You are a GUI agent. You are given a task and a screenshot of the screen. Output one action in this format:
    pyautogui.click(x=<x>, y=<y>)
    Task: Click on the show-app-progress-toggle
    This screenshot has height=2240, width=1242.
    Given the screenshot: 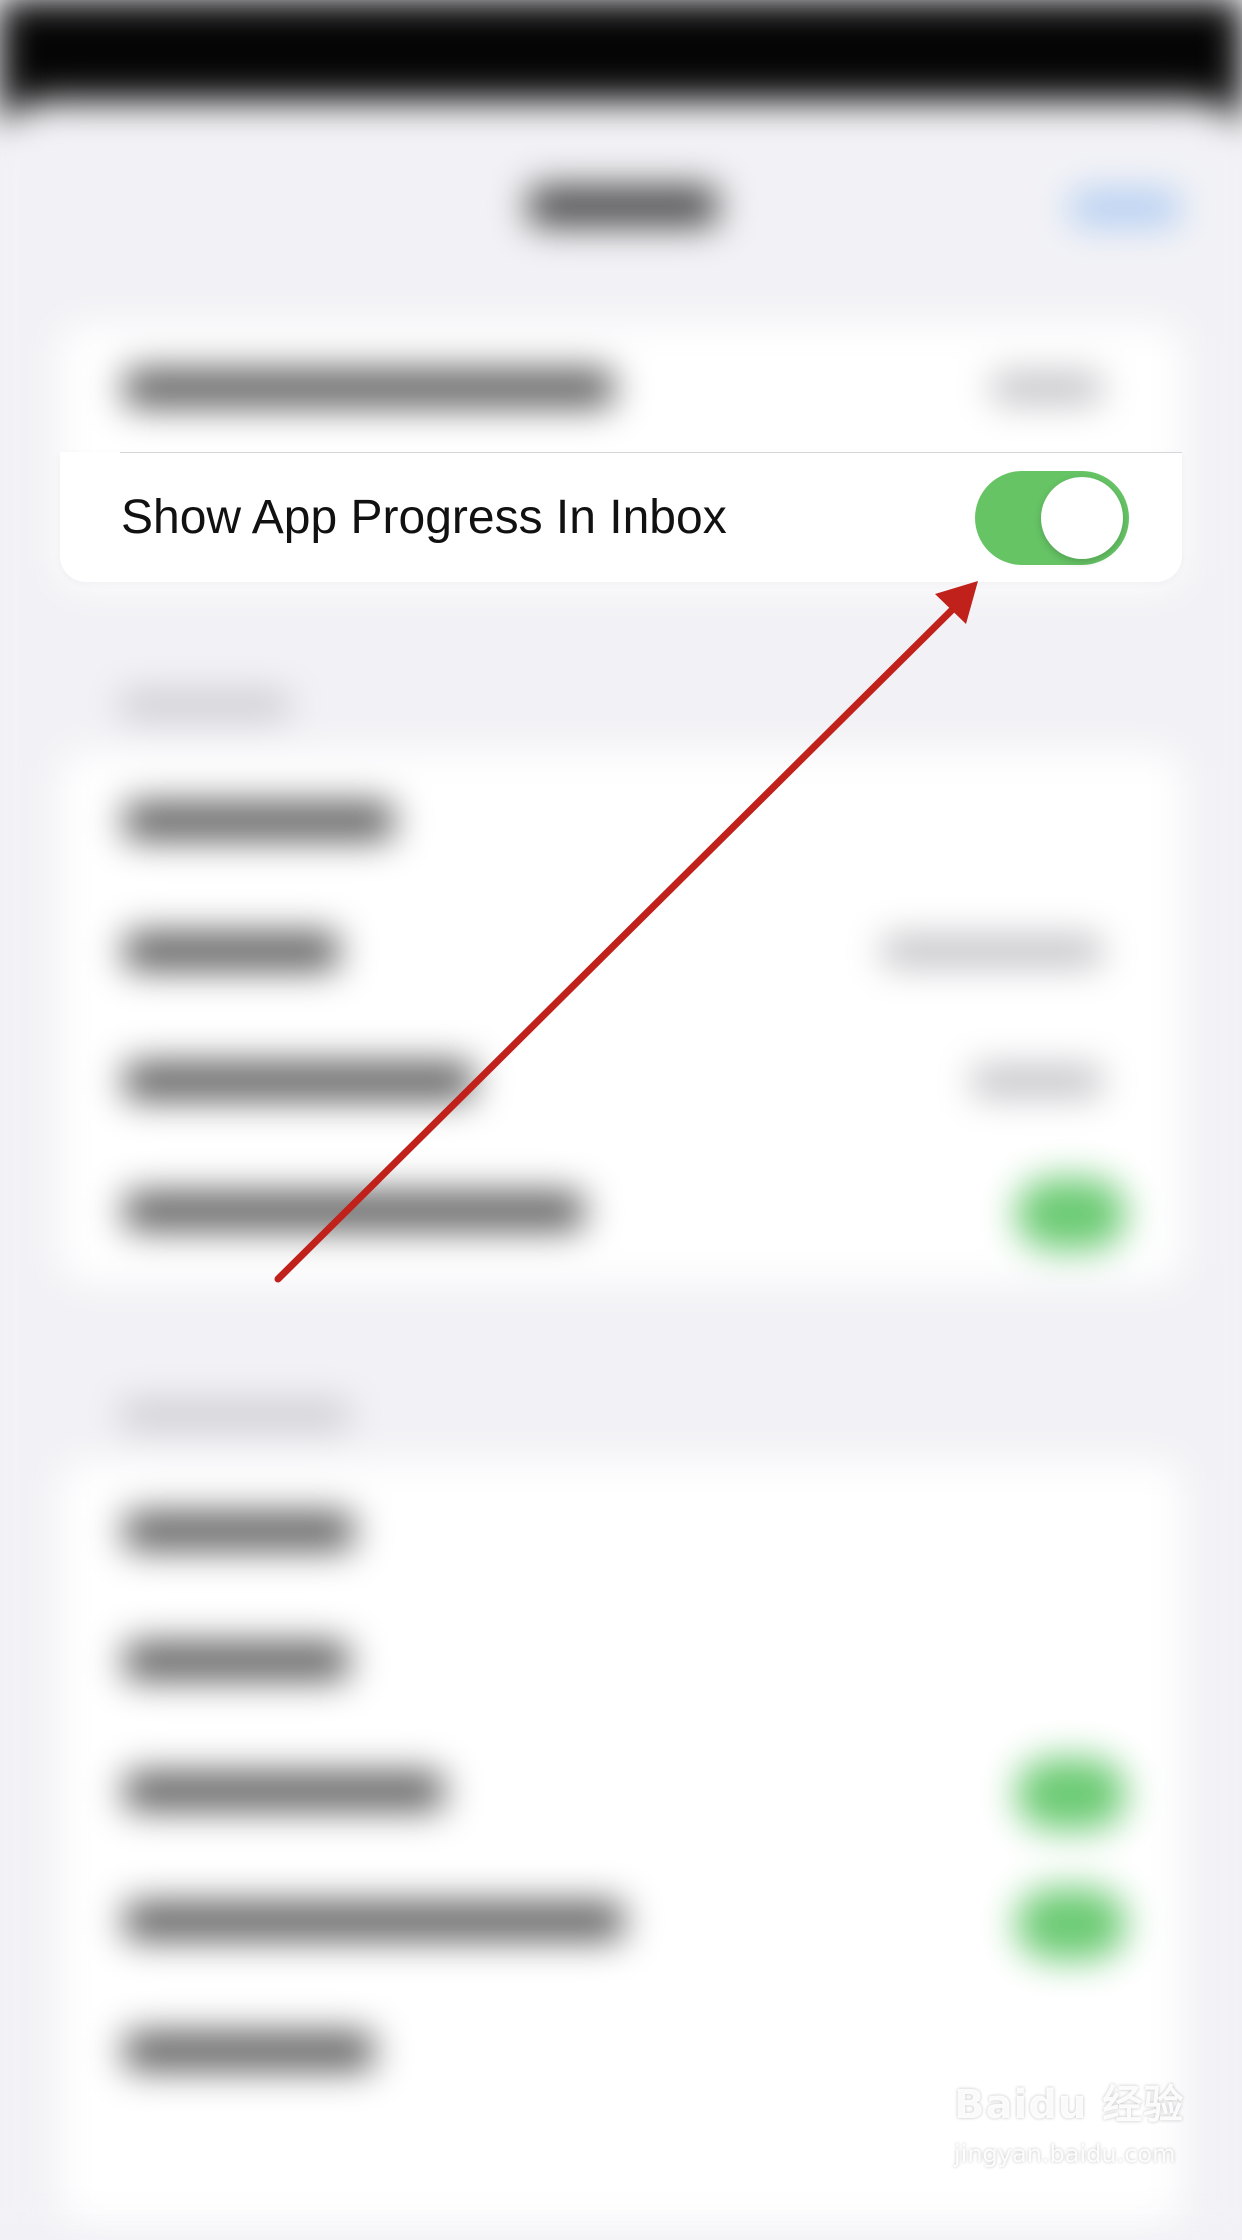 What is the action you would take?
    pyautogui.click(x=1052, y=518)
    